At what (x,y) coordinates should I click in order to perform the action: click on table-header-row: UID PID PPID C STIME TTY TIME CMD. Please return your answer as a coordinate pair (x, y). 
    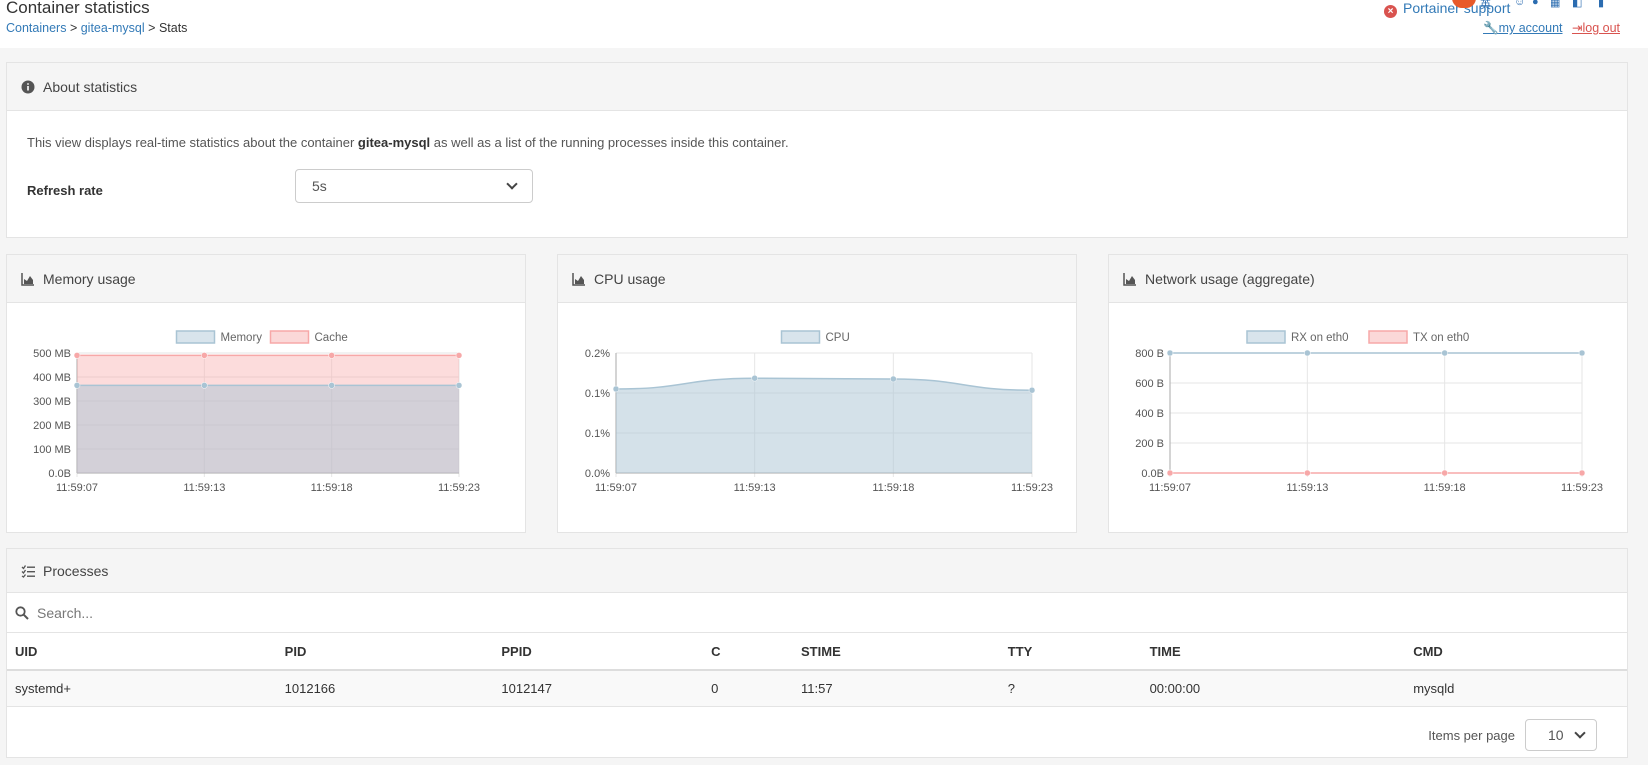
    Looking at the image, I should click on (817, 652).